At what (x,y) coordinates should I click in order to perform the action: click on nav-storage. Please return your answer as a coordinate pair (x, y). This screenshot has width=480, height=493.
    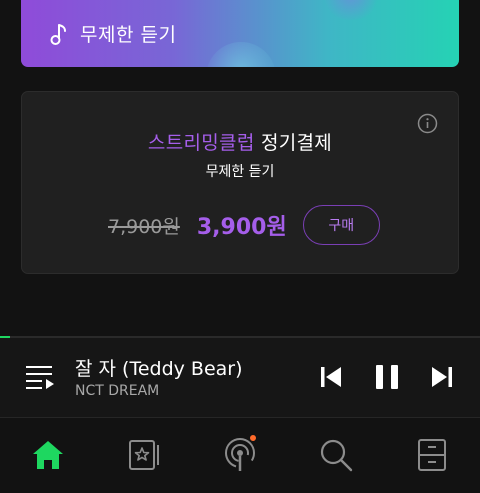
    Looking at the image, I should click on (432, 455).